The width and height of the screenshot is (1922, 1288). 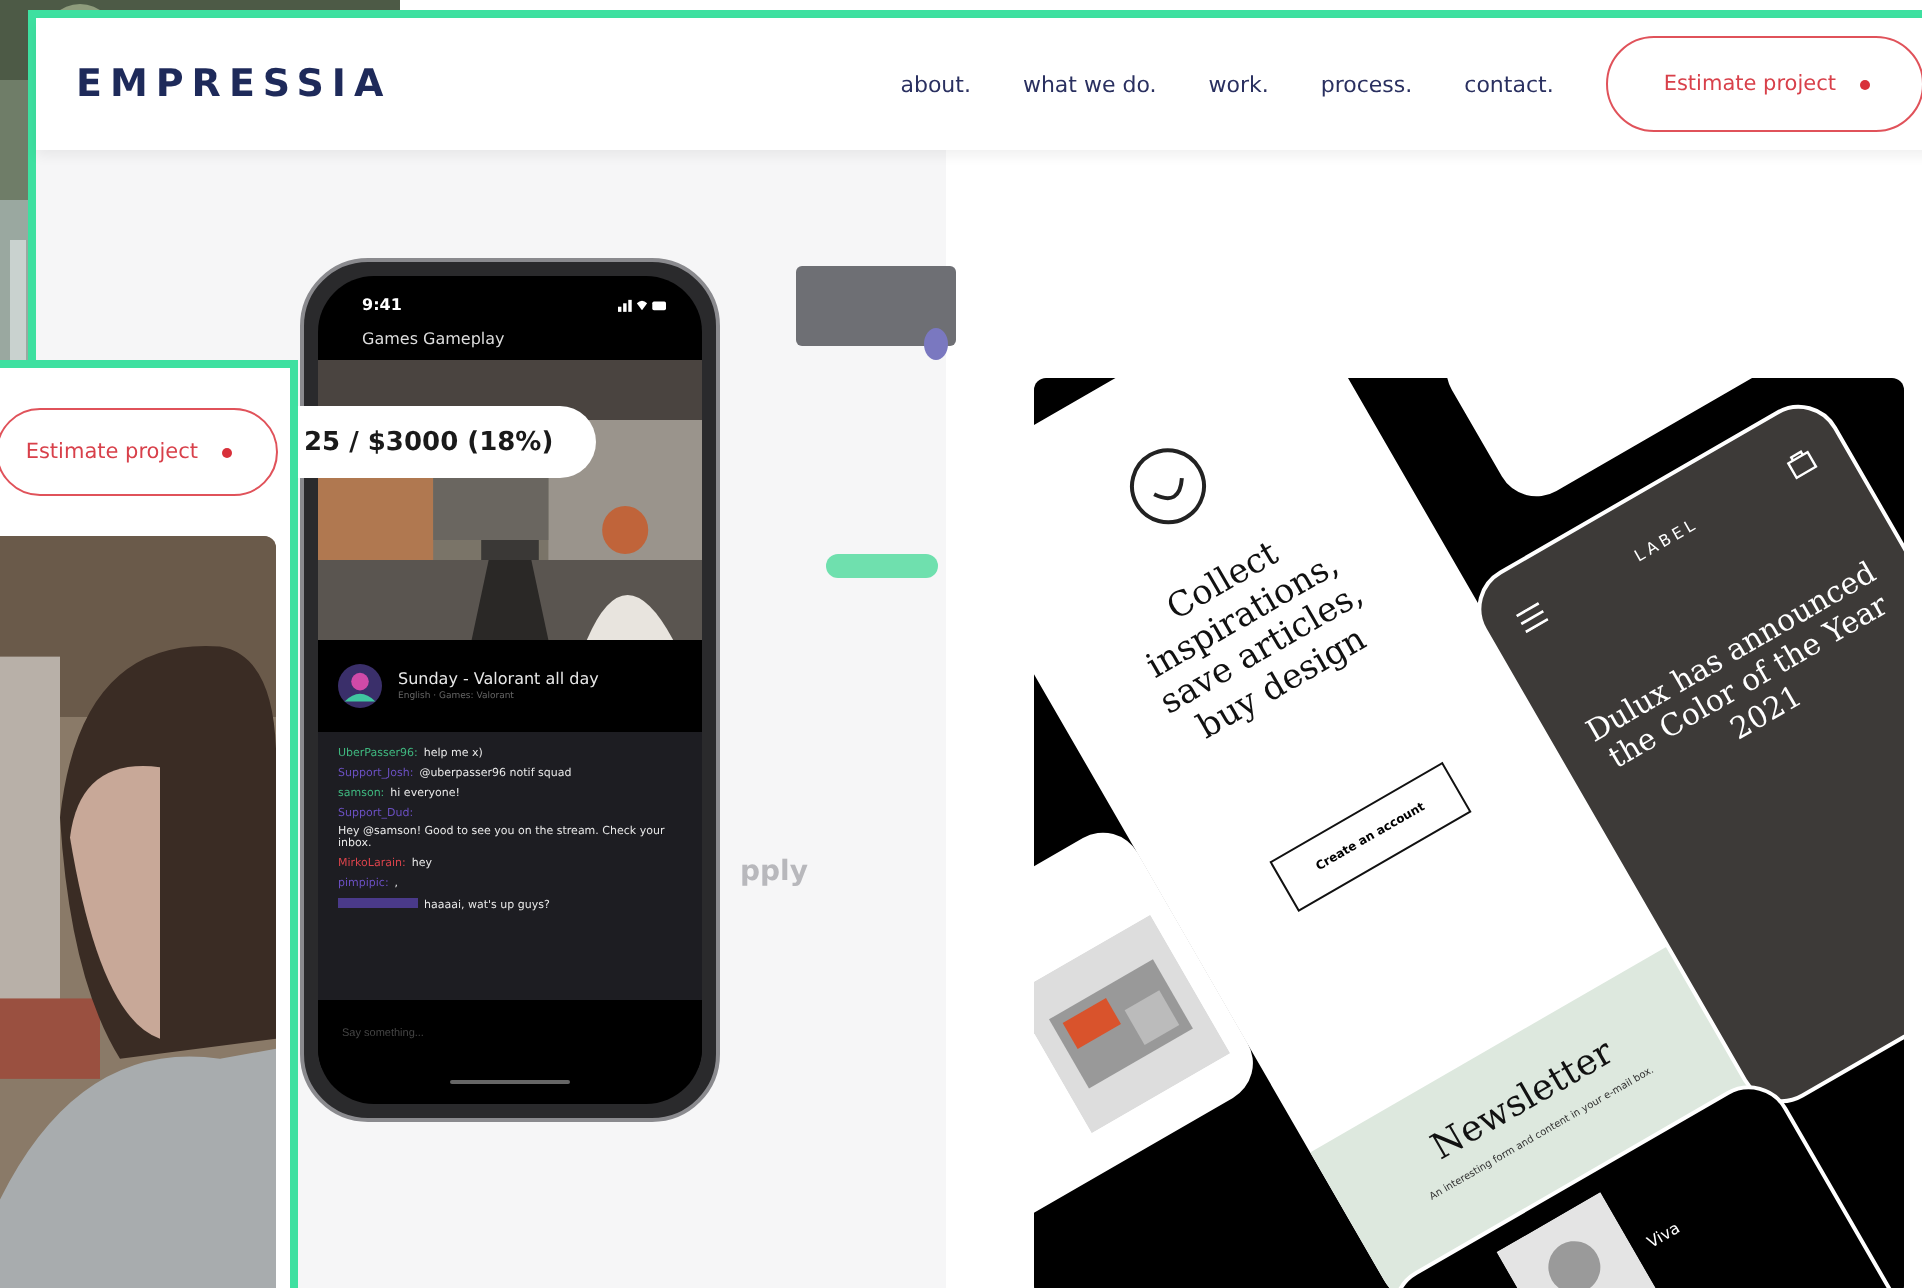 I want to click on logo: EMPRESSIA, so click(x=234, y=84).